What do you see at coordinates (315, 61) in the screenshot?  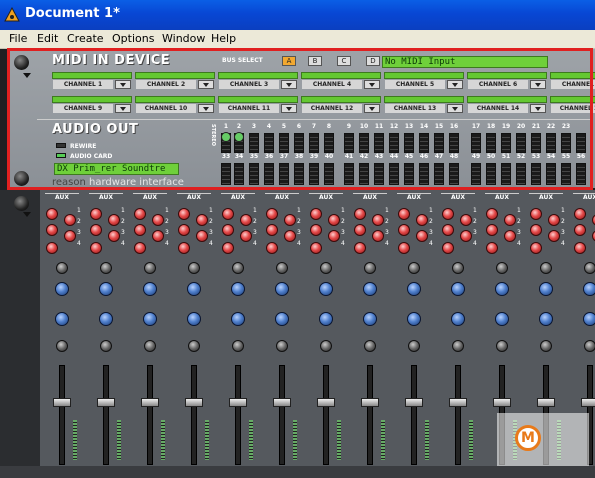 I see `bus-b-button: B` at bounding box center [315, 61].